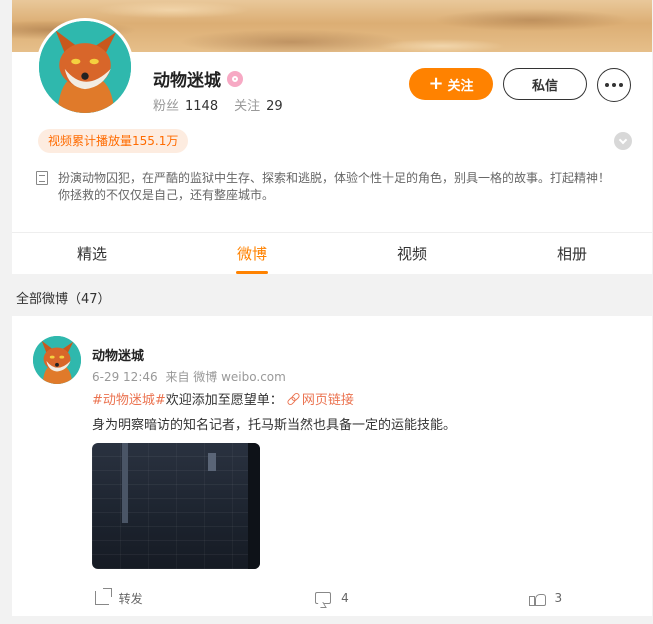 This screenshot has width=653, height=624. I want to click on share-label: 转发, so click(130, 598).